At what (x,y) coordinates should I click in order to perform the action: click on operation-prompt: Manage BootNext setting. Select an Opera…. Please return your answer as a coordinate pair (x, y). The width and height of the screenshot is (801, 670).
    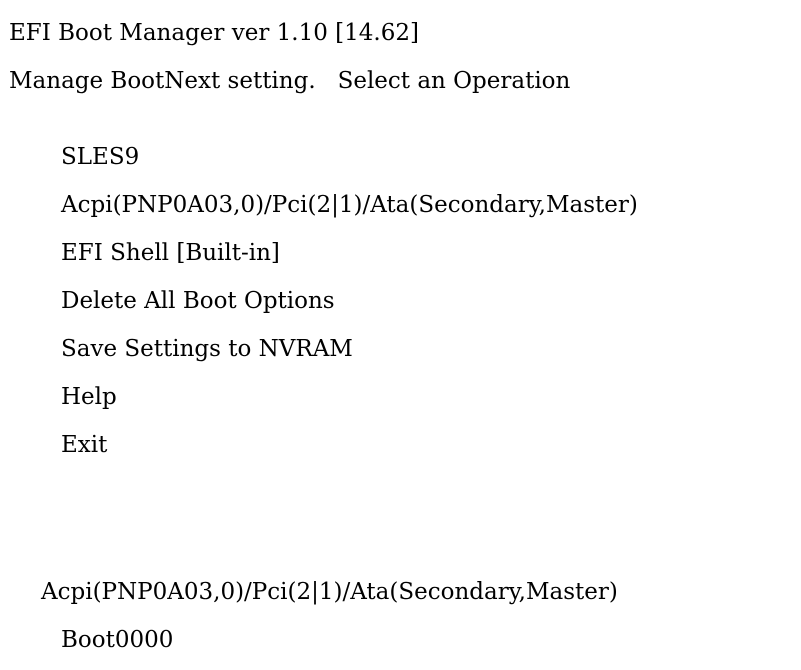
    Looking at the image, I should click on (290, 81).